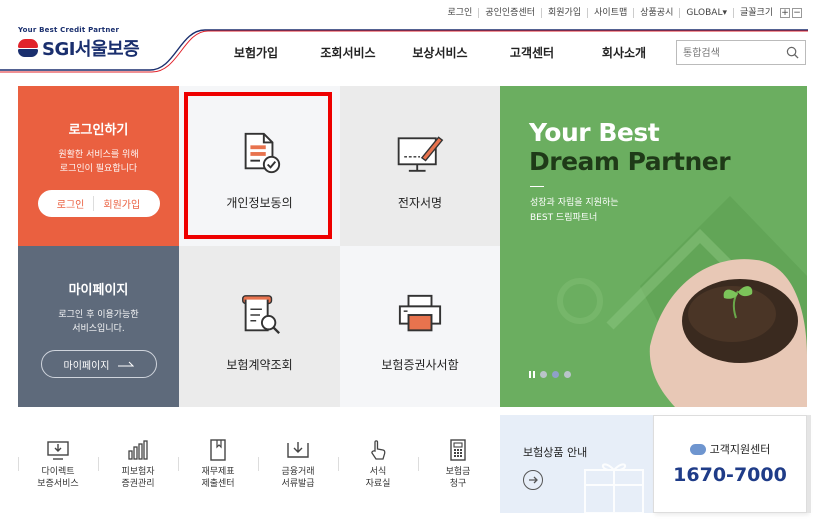  Describe the element at coordinates (378, 478) in the screenshot. I see `quick-label: 서식자료실` at that location.